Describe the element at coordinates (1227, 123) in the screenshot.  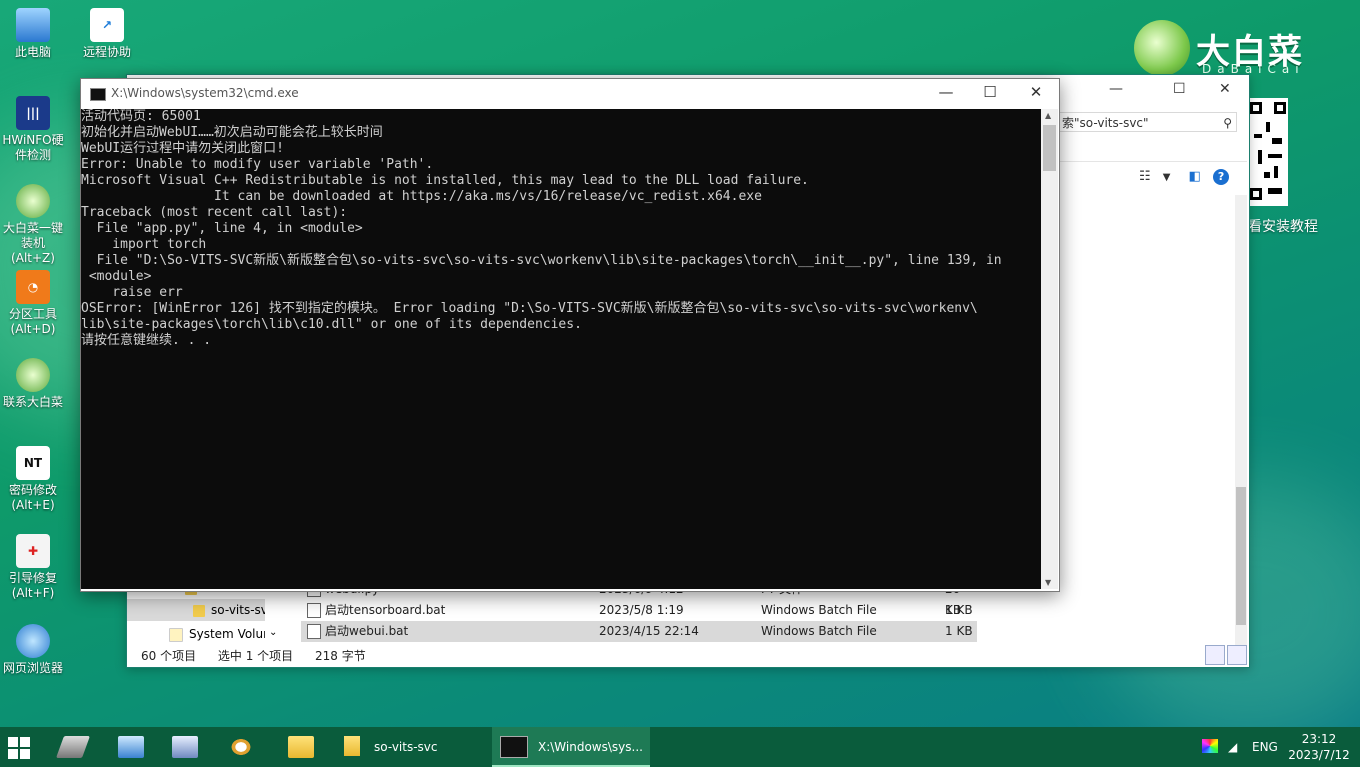
I see `search-icon: ⚲` at that location.